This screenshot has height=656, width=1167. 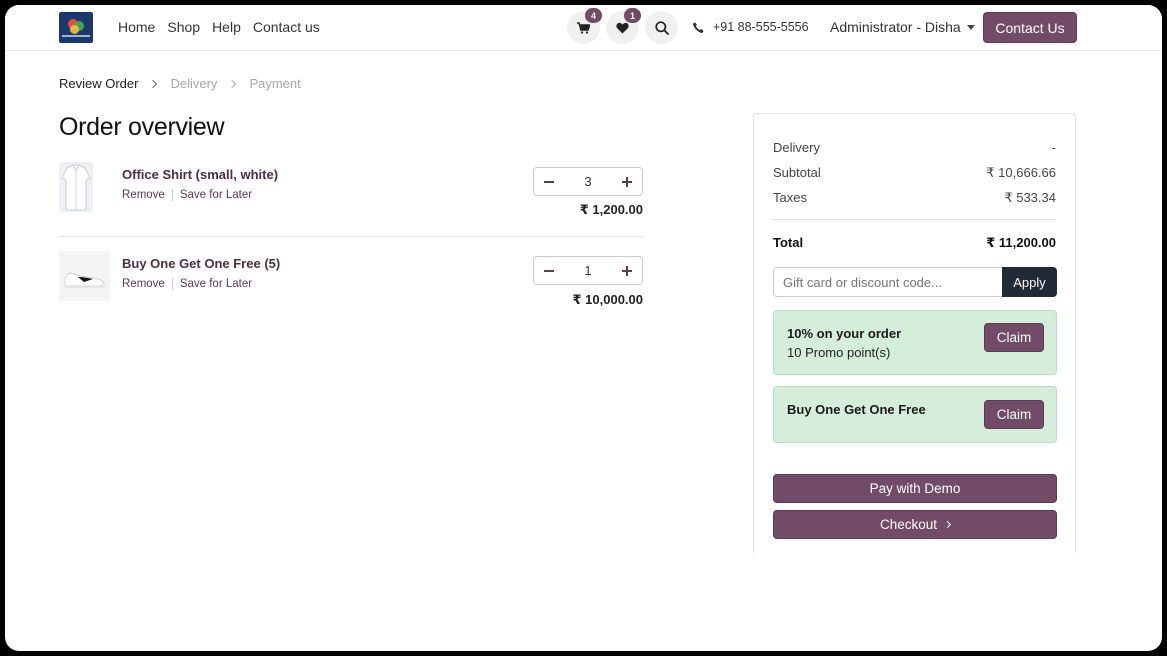 I want to click on nav-shop: Shop, so click(x=183, y=27).